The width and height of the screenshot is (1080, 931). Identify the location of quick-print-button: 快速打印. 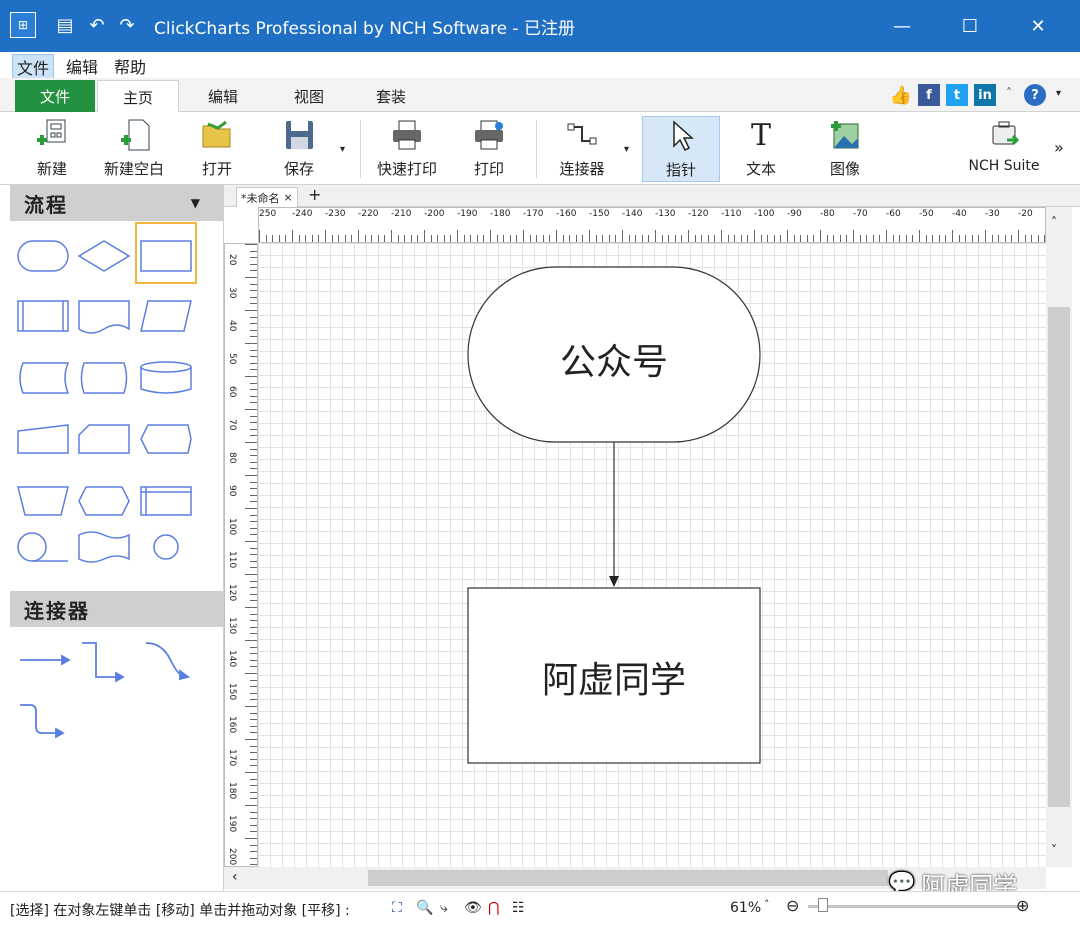
(407, 149).